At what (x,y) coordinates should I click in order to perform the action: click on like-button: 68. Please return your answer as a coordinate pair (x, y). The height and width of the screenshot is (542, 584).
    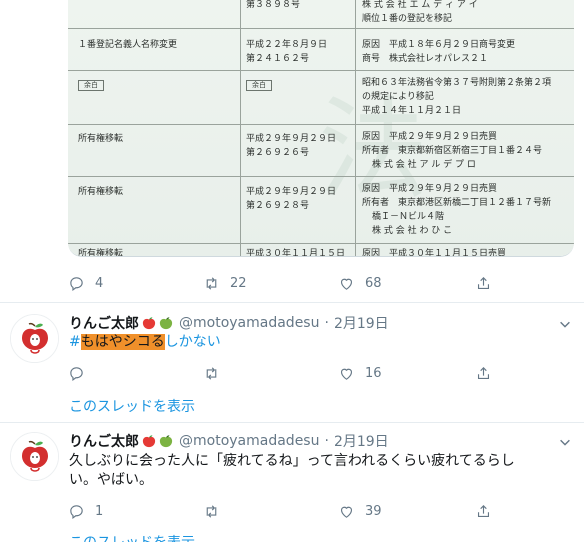
    Looking at the image, I should click on (360, 283).